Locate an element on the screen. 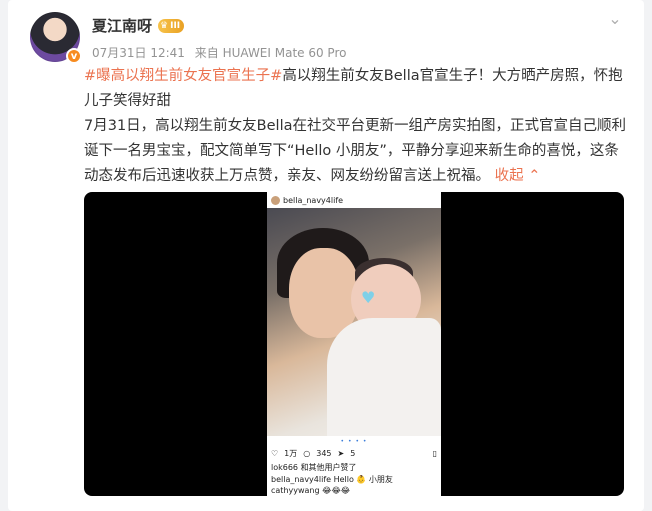 The height and width of the screenshot is (511, 652). ig-action-bar: ♡ 1万 ○ 345 ➤ 5 ▯ is located at coordinates (354, 453).